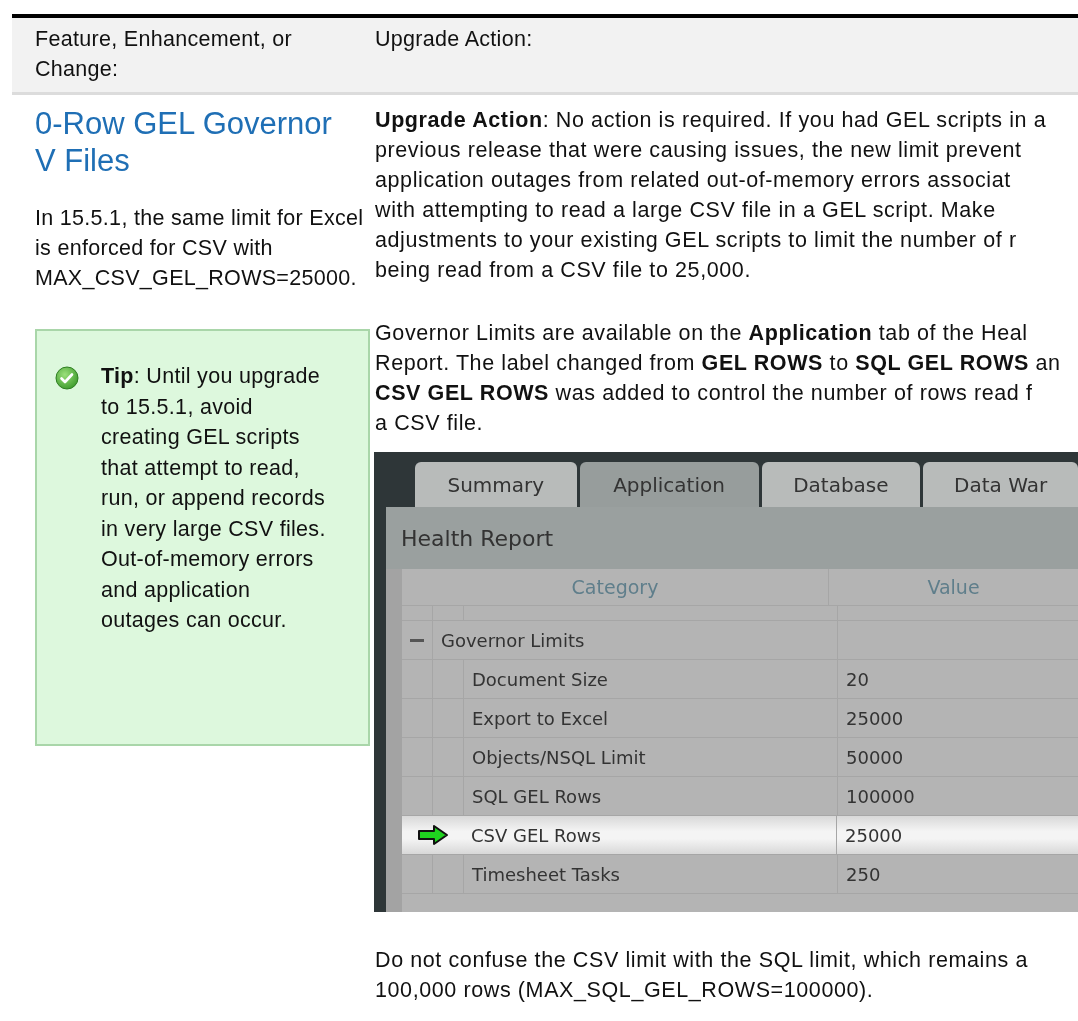 The image size is (1078, 1021). What do you see at coordinates (702, 975) in the screenshot?
I see `paragraph: Do not confuse the CSV limit with the SQL limit, which remains a 100,000 rows (MAX_SQL_GEL_ROWS=100000).` at bounding box center [702, 975].